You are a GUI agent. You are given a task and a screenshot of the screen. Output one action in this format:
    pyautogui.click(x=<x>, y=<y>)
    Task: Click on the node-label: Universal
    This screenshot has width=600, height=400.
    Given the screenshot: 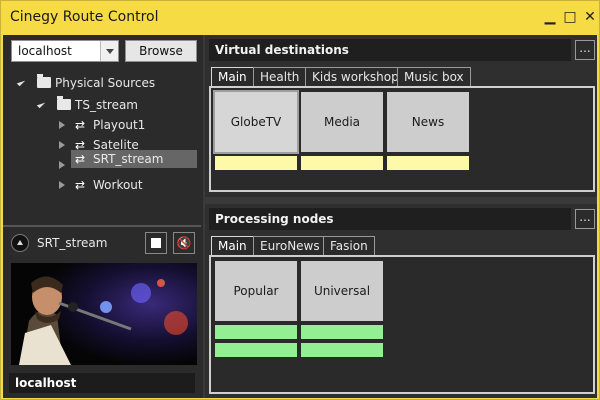 What is the action you would take?
    pyautogui.click(x=342, y=291)
    